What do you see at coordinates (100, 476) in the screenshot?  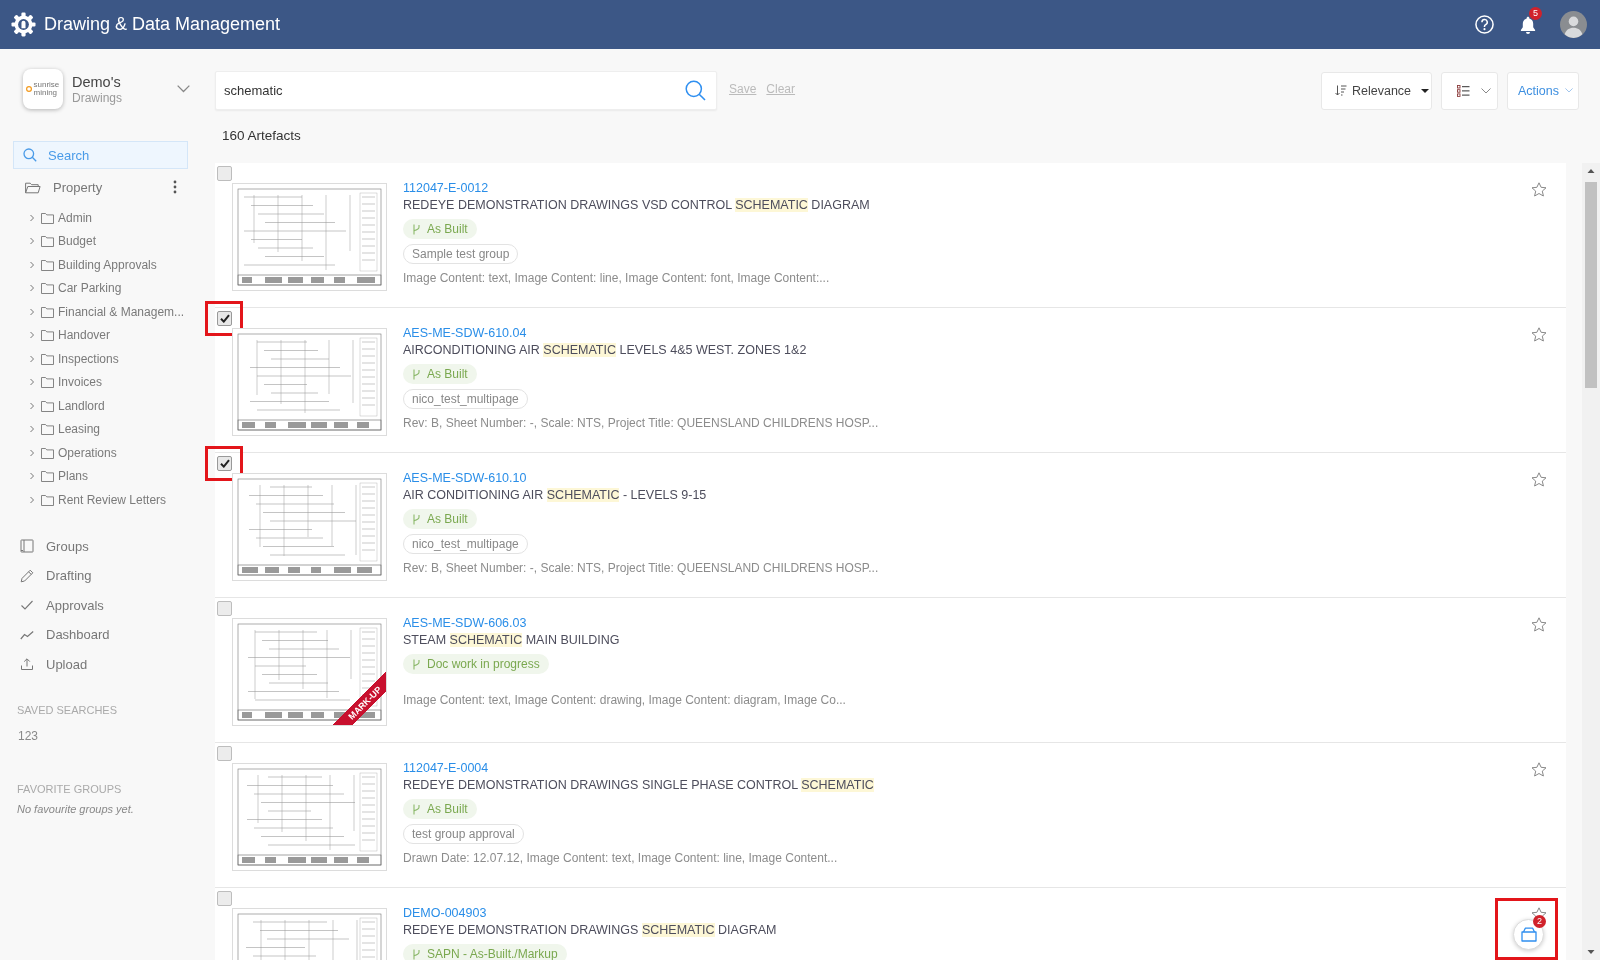 I see `folder-item: Plans` at bounding box center [100, 476].